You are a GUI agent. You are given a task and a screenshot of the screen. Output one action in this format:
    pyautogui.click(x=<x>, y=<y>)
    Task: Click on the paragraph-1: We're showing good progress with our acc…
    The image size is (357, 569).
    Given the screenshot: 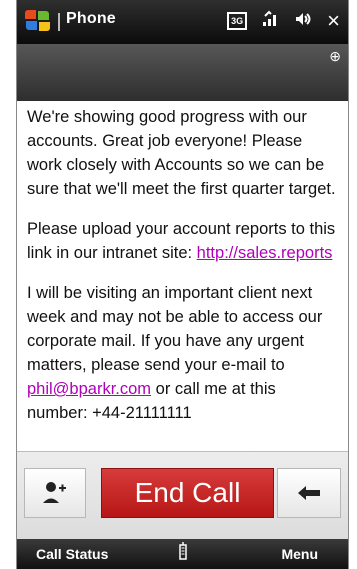 What is the action you would take?
    pyautogui.click(x=181, y=153)
    